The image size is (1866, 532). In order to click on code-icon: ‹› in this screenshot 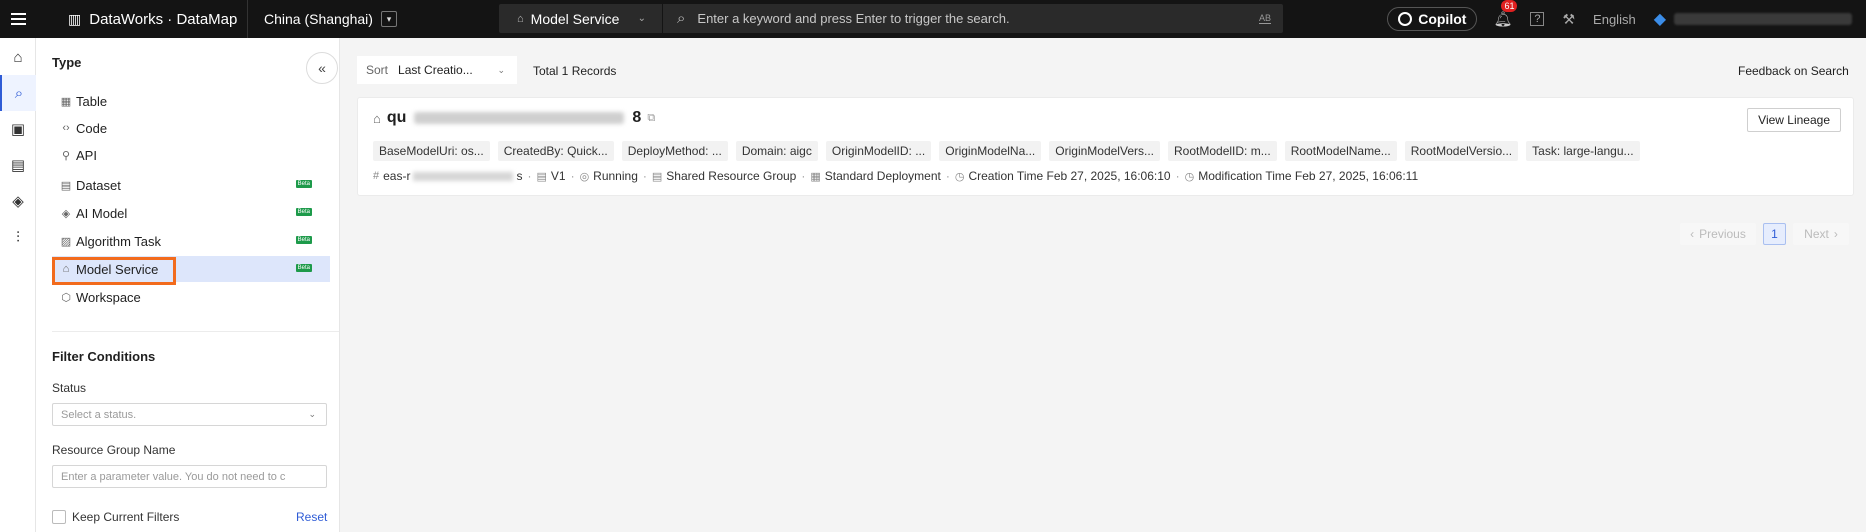, I will do `click(66, 128)`.